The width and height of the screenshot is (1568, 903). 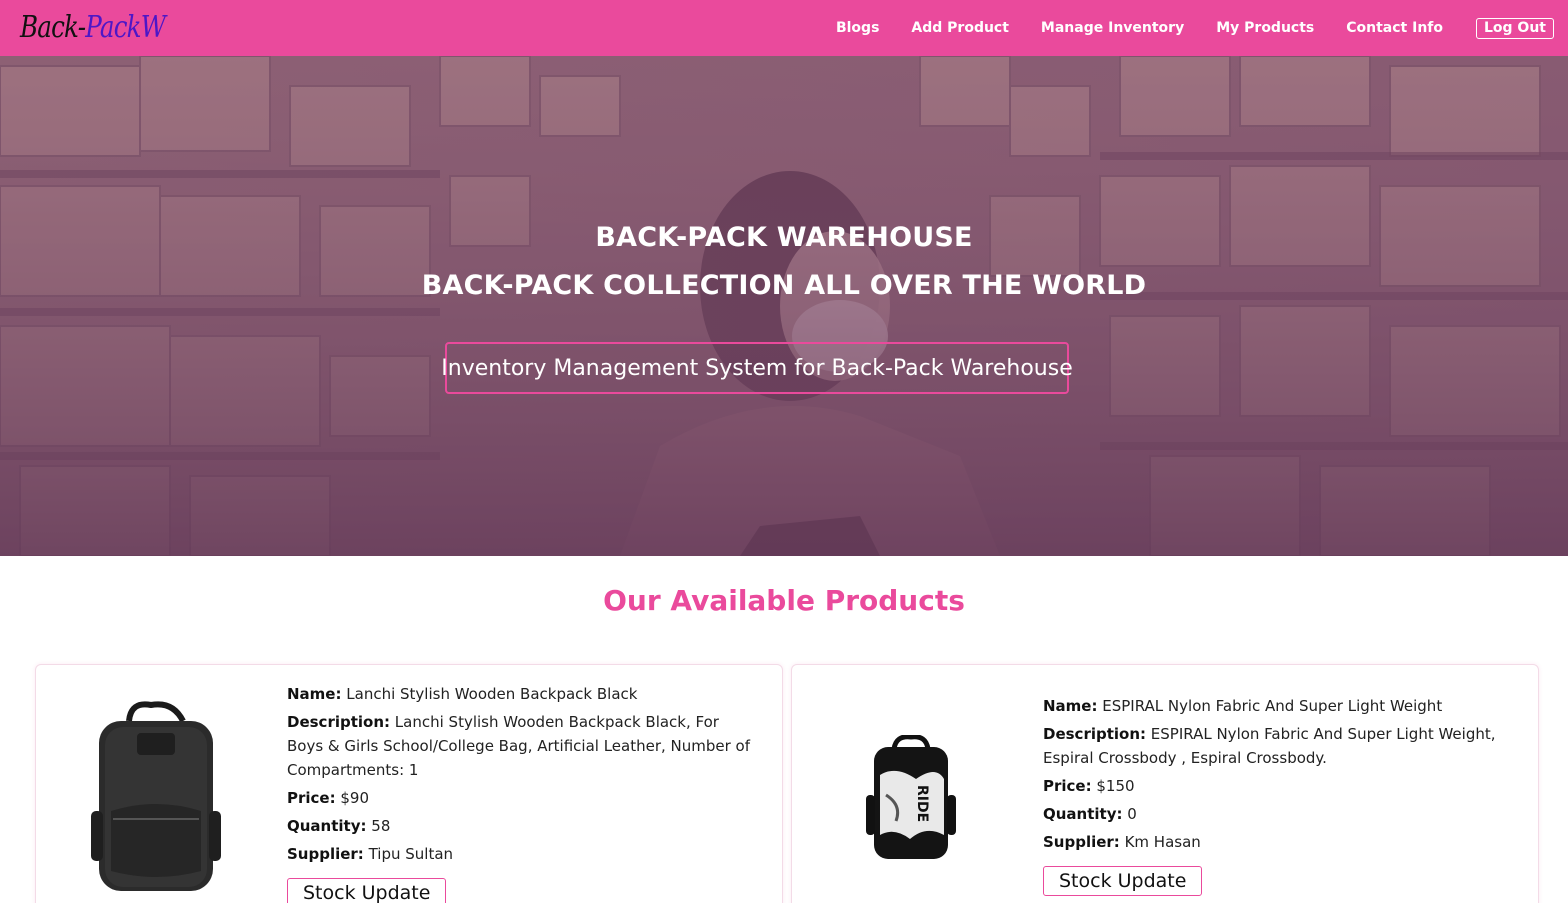 I want to click on product-quantity: 0, so click(x=1132, y=814).